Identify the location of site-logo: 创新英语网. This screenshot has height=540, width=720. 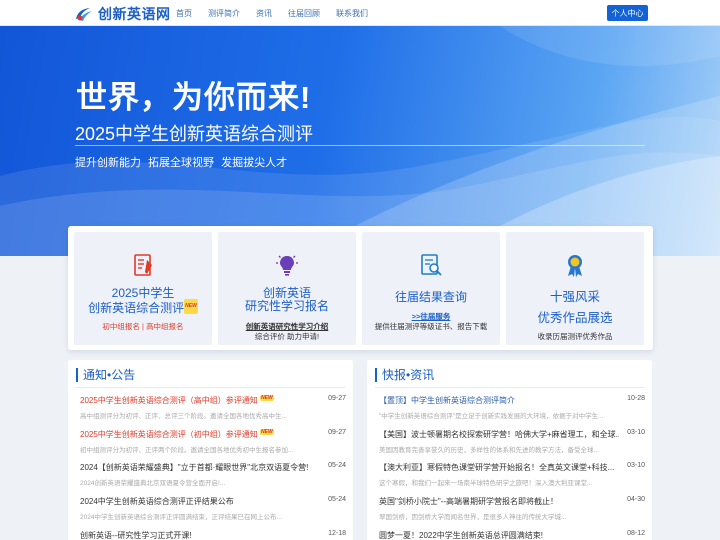
(122, 14).